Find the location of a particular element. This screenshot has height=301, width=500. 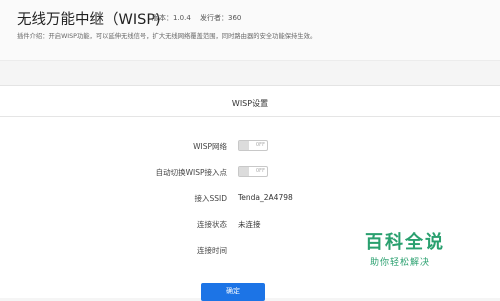

connection-time-label: 连接时间 is located at coordinates (212, 250).